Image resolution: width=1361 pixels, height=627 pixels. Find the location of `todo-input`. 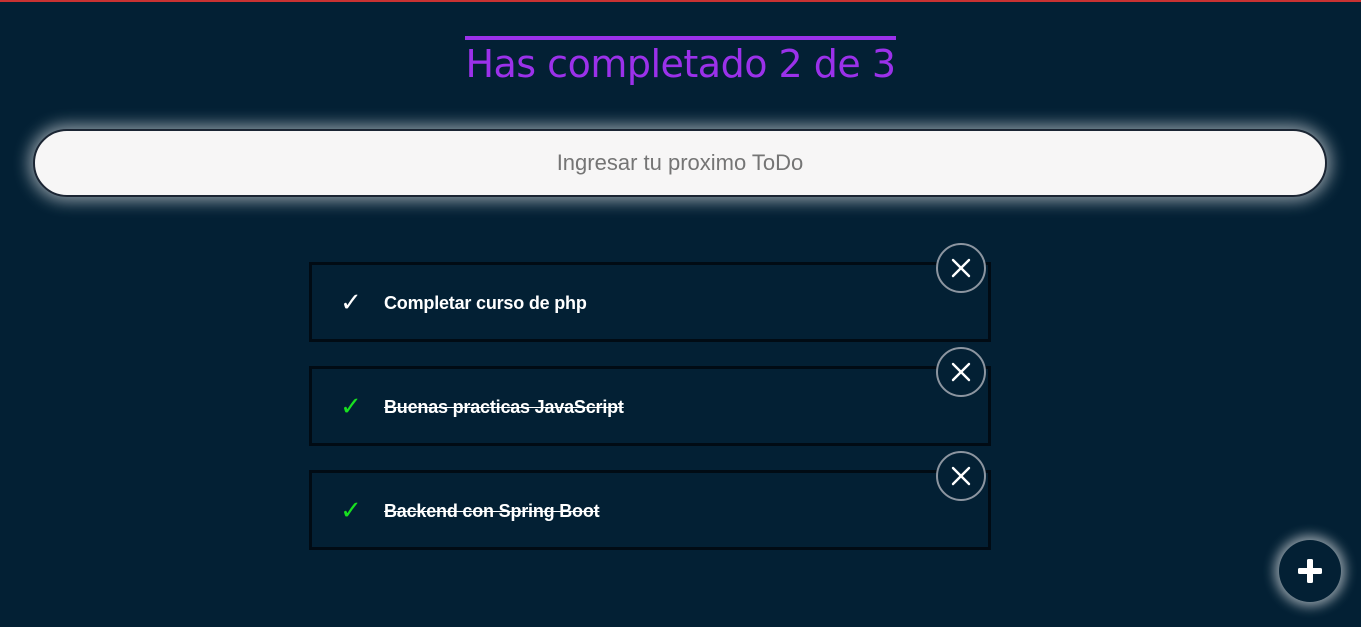

todo-input is located at coordinates (680, 163).